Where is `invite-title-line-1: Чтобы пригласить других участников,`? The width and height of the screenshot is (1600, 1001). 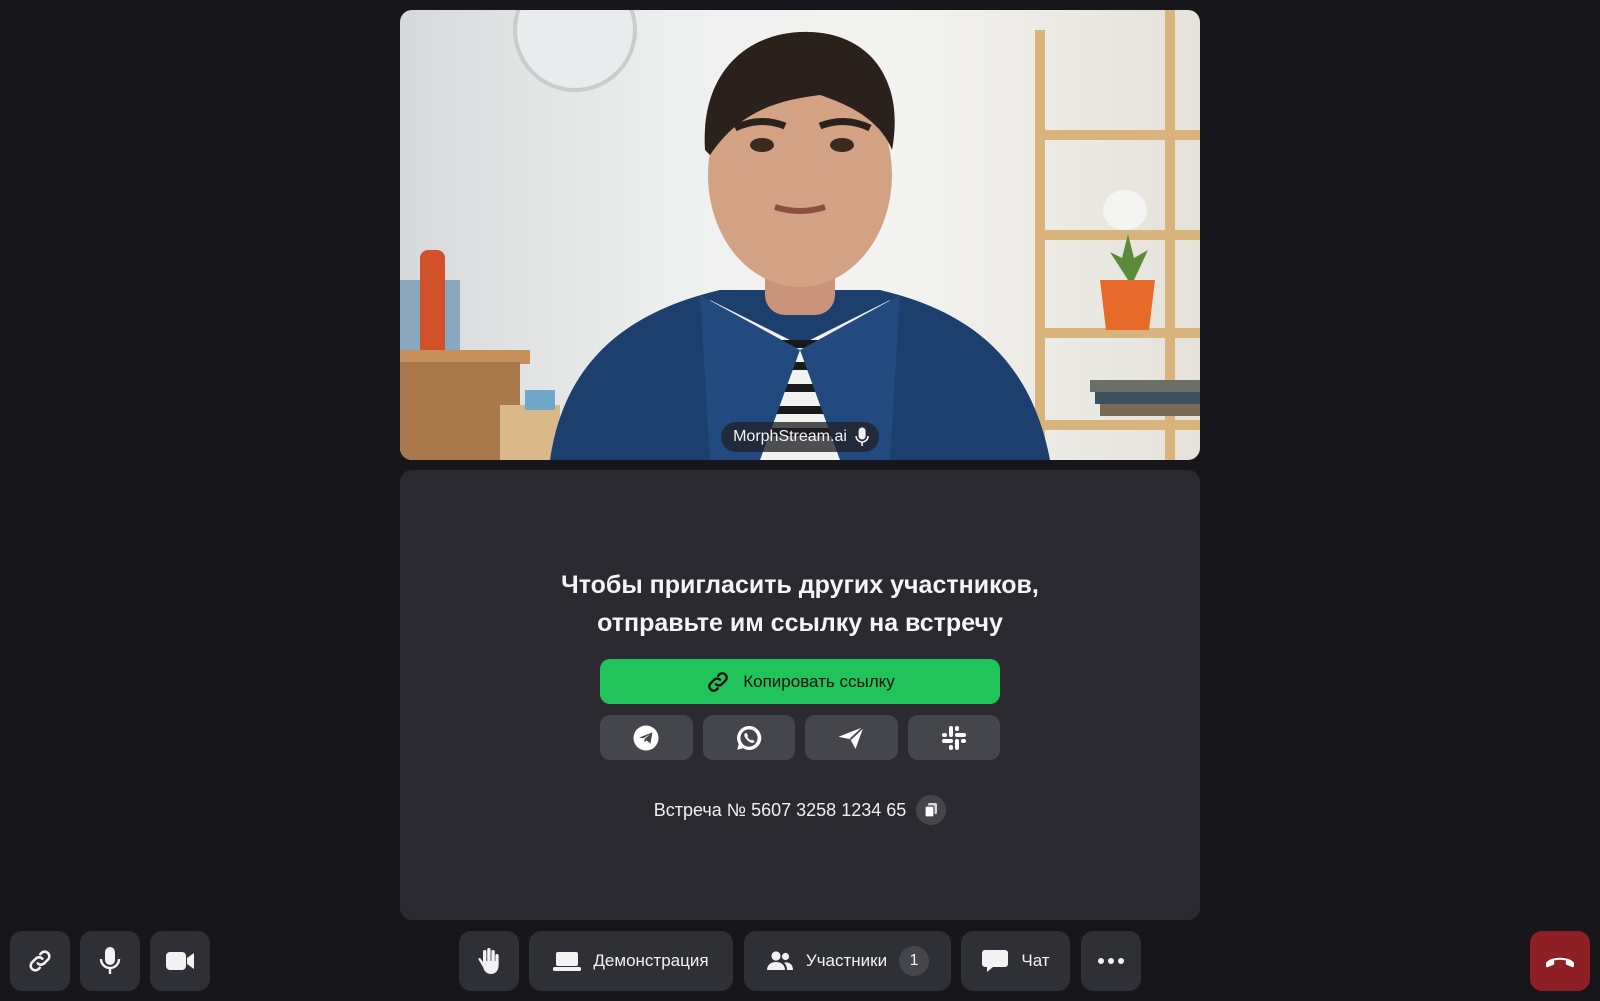
invite-title-line-1: Чтобы пригласить других участников, is located at coordinates (800, 585).